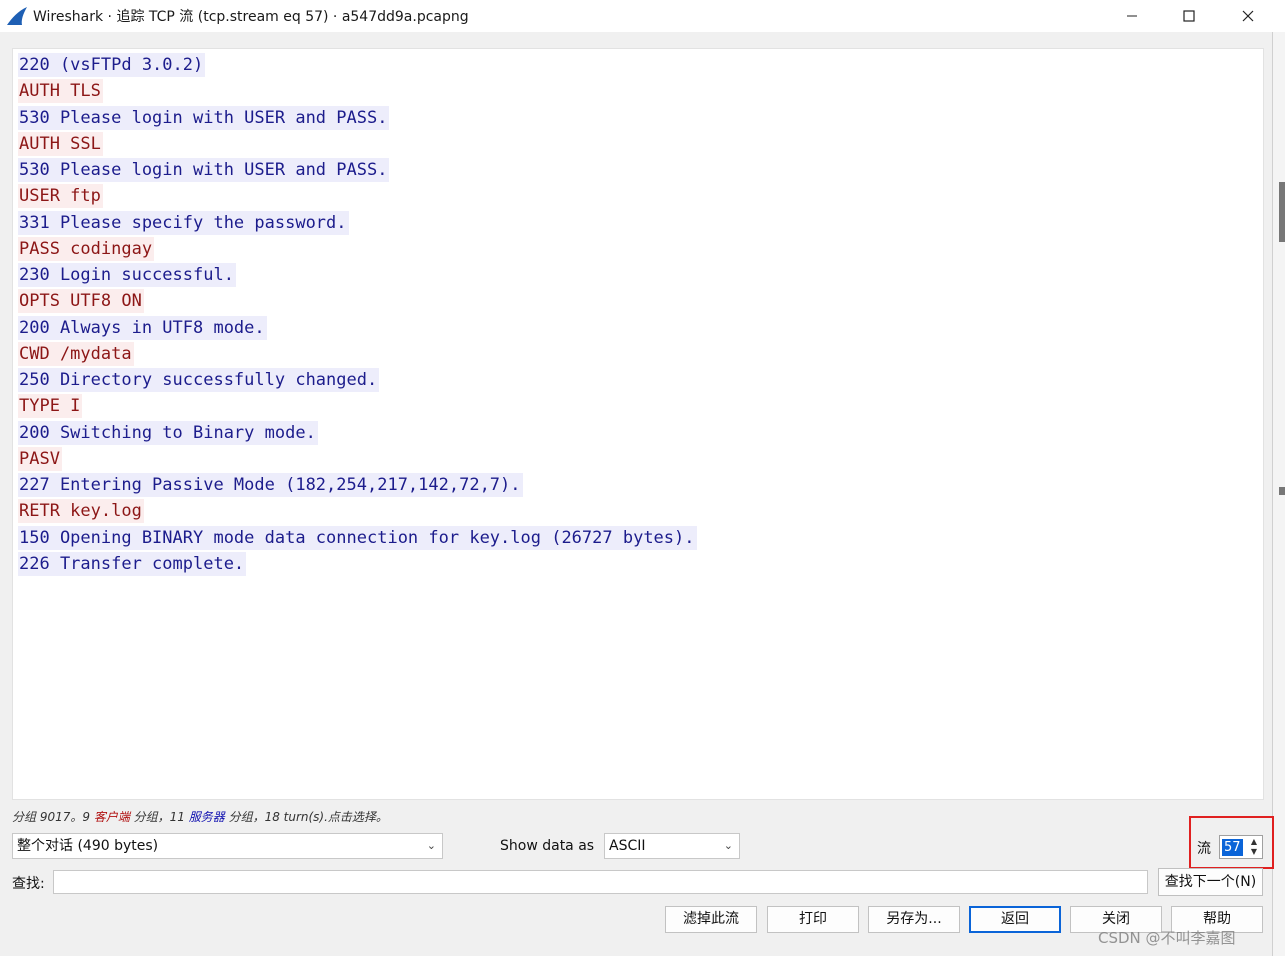 This screenshot has width=1285, height=956. Describe the element at coordinates (127, 275) in the screenshot. I see `server-stream-line: 230 Login successful.` at that location.